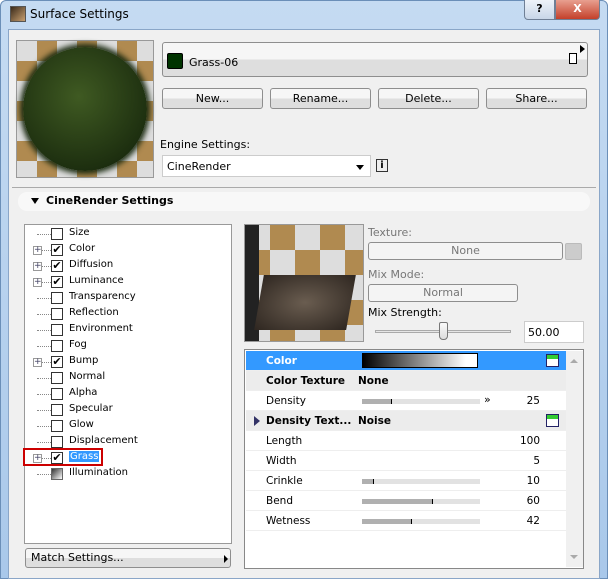 This screenshot has height=579, width=608. What do you see at coordinates (125, 474) in the screenshot?
I see `channel-item-illumination: Illumination` at bounding box center [125, 474].